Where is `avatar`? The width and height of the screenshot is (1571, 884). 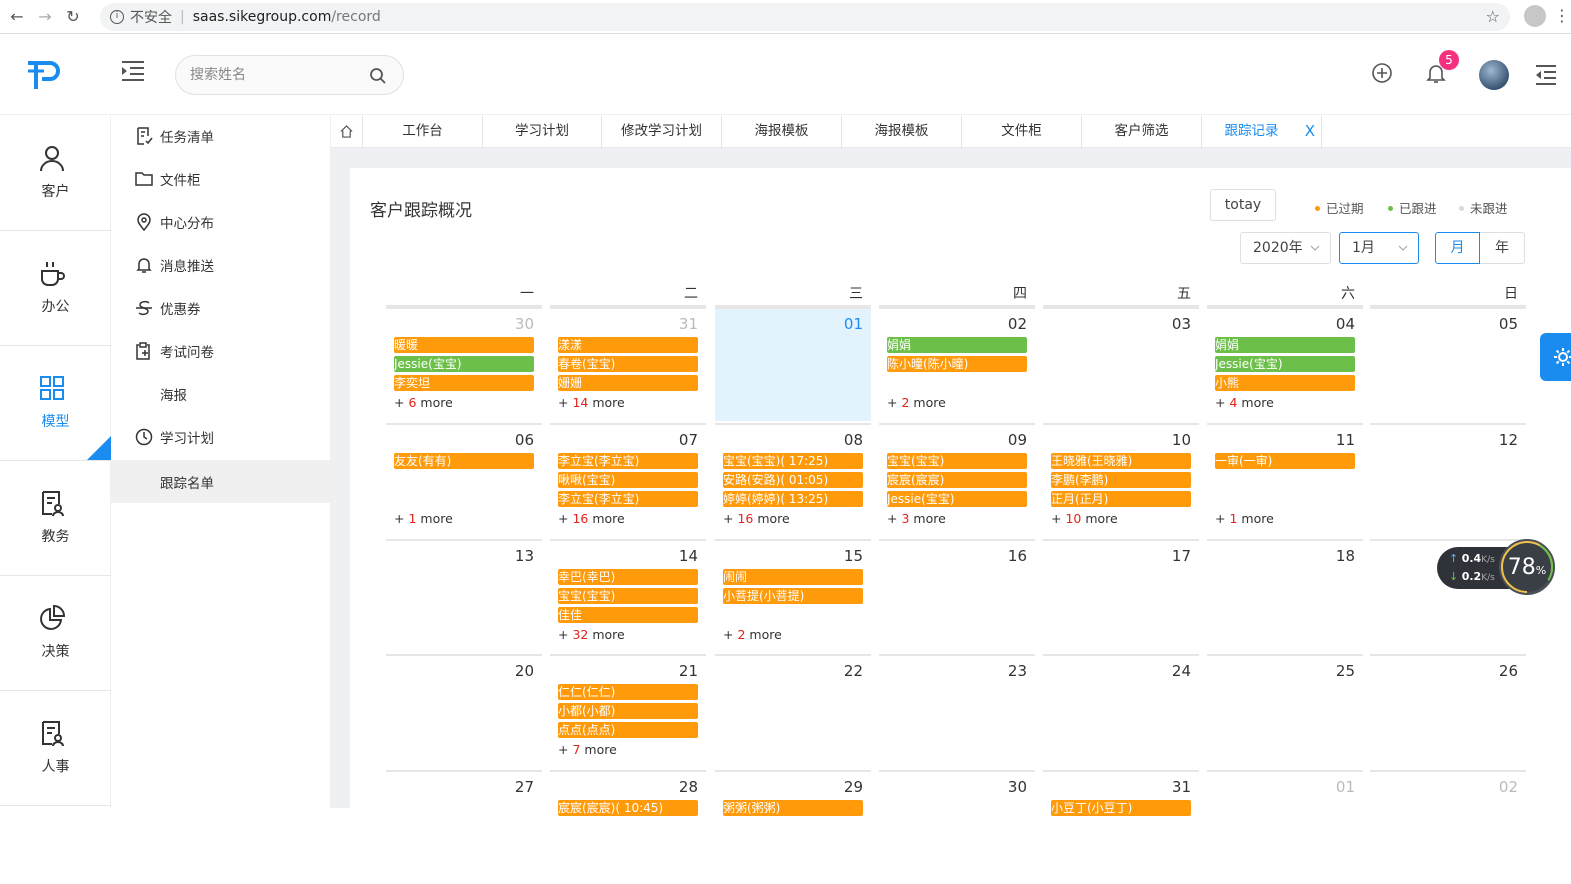 avatar is located at coordinates (1494, 75).